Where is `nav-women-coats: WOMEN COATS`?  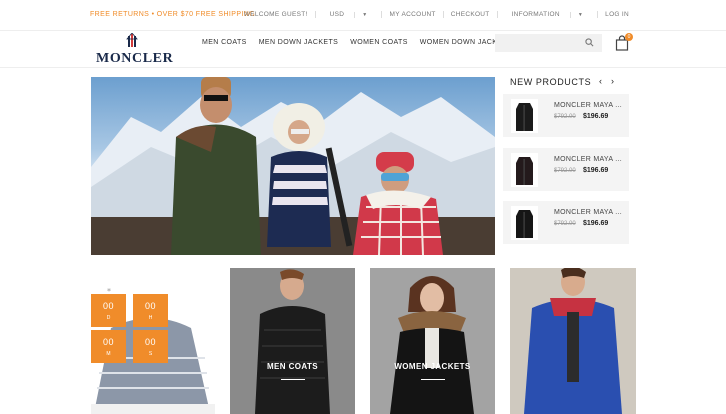
nav-women-coats: WOMEN COATS is located at coordinates (379, 42).